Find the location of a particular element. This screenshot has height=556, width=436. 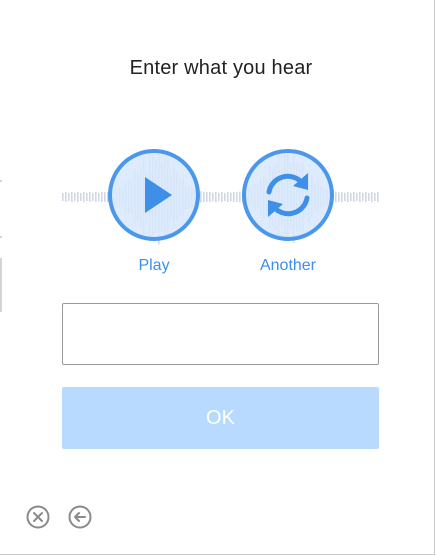

play-icon is located at coordinates (154, 195).